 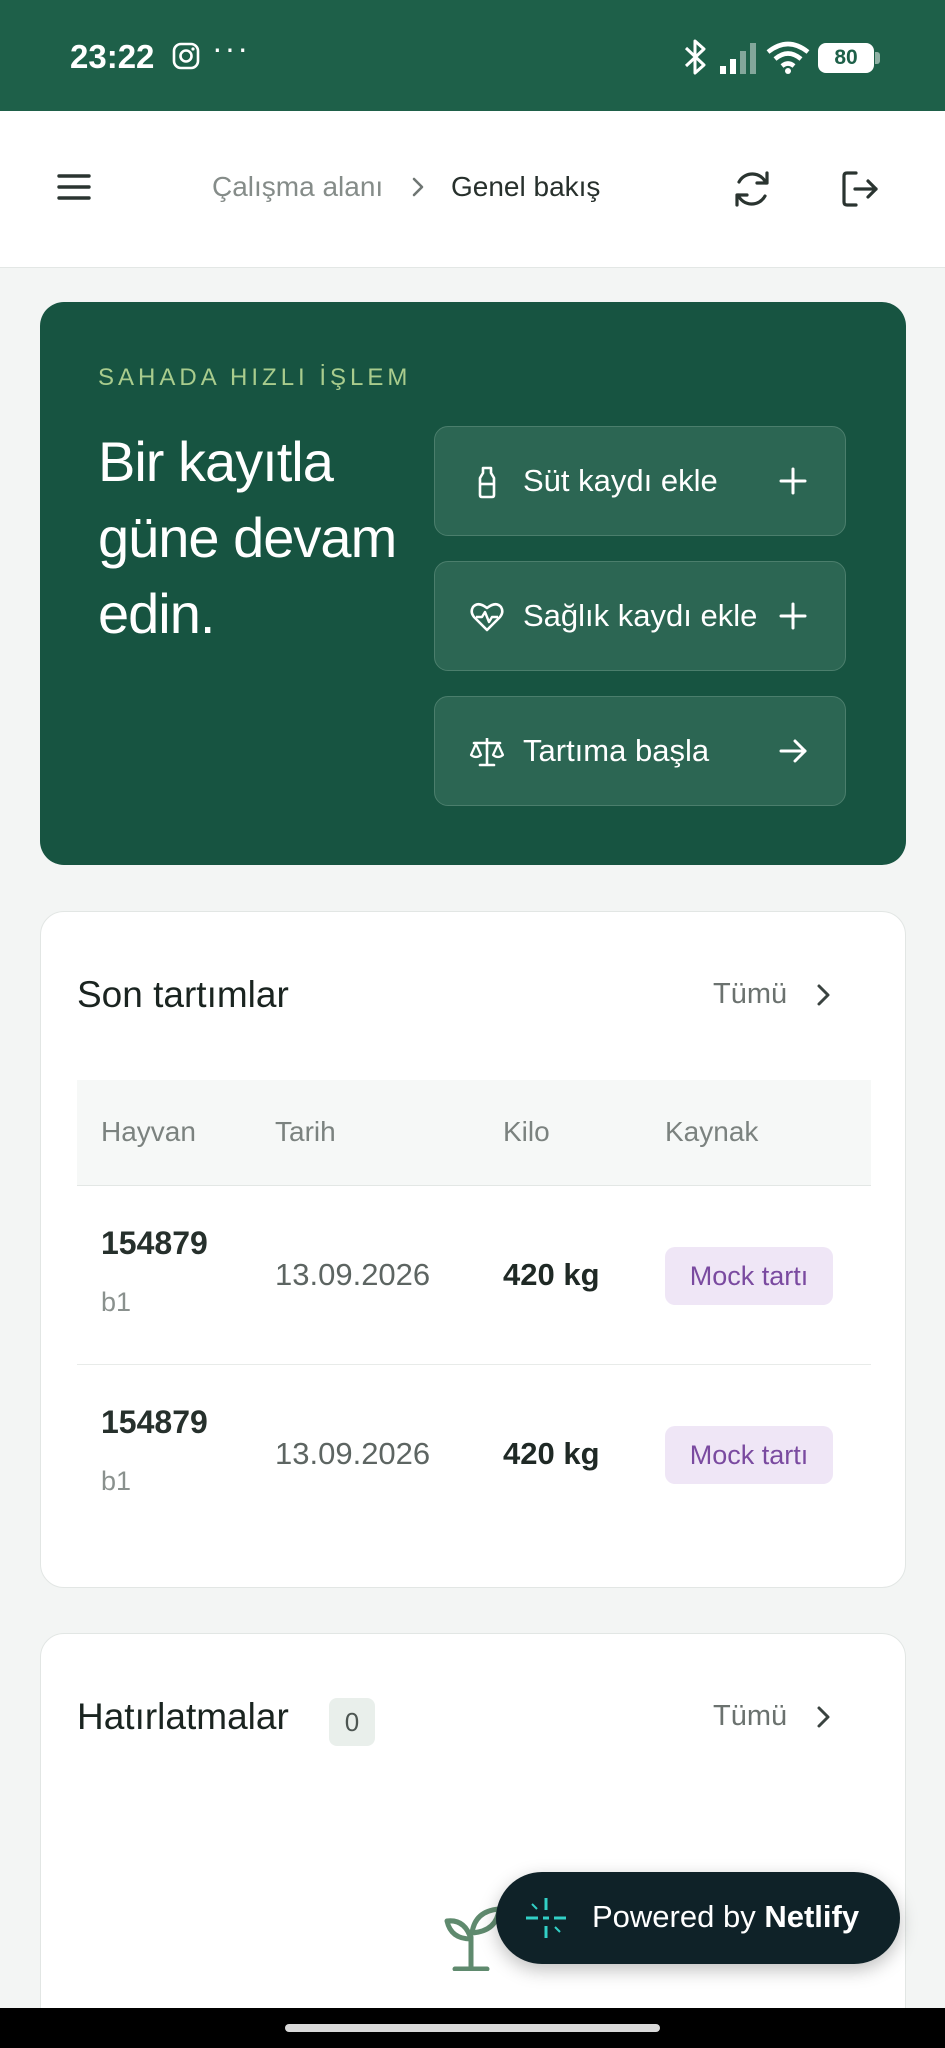 I want to click on table-header: Hayvan Tarih Kilo Kaynak, so click(x=474, y=1133).